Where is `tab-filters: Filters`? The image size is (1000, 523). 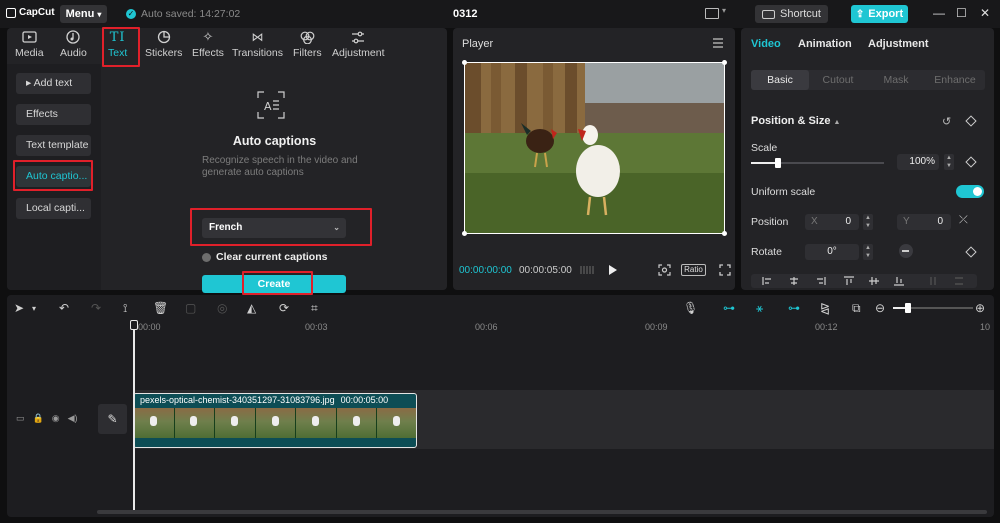 tab-filters: Filters is located at coordinates (307, 44).